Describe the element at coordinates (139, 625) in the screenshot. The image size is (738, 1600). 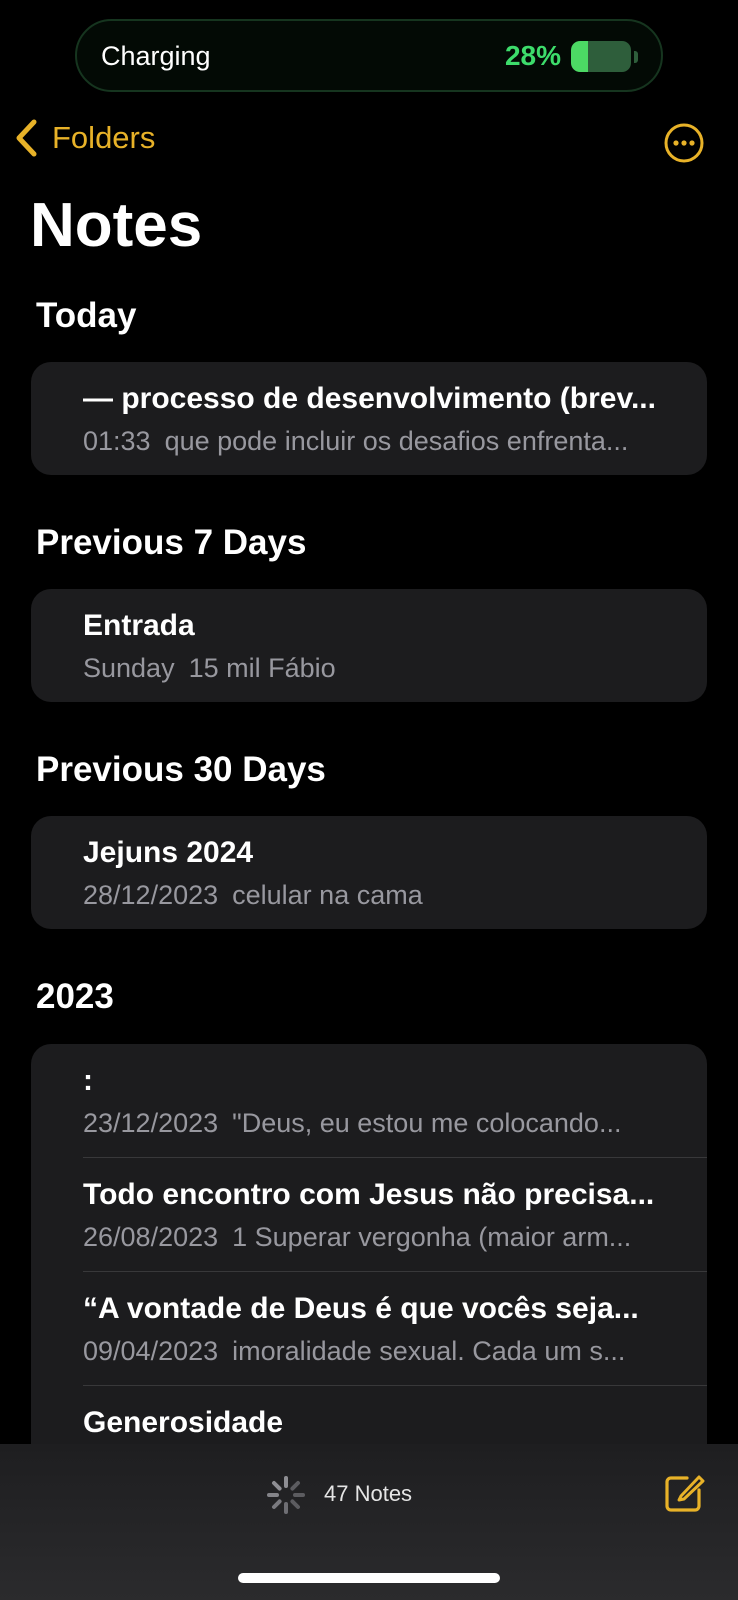
I see `note-title: Entrada` at that location.